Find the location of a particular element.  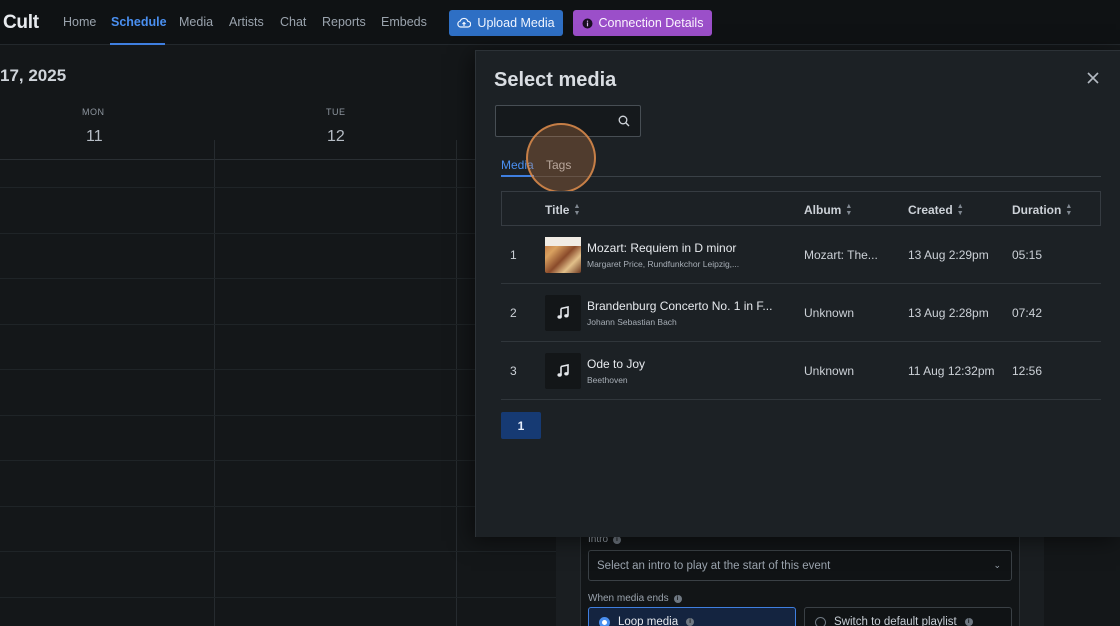

track-created: 11 Aug 12:32pm is located at coordinates (951, 371).